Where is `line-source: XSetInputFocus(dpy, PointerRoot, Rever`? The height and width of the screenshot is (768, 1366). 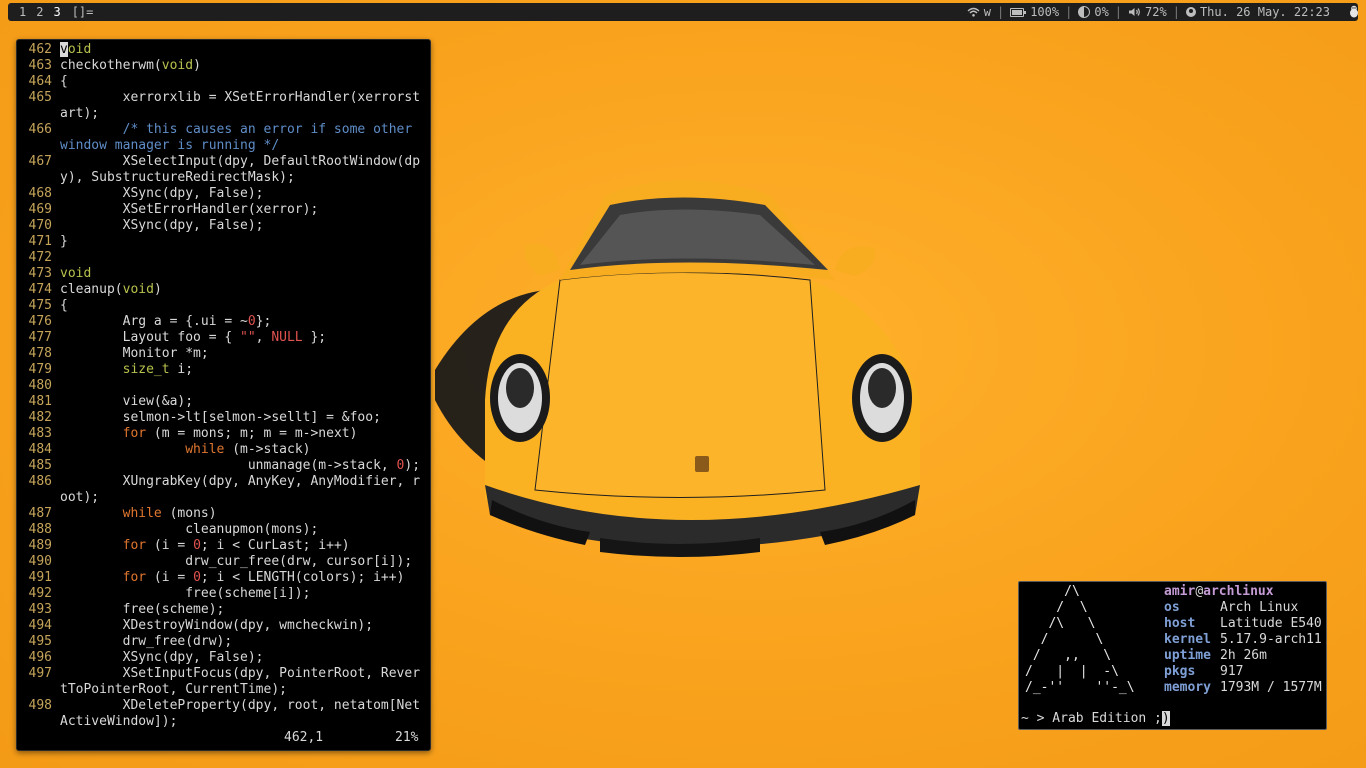
line-source: XSetInputFocus(dpy, PointerRoot, Rever is located at coordinates (240, 673).